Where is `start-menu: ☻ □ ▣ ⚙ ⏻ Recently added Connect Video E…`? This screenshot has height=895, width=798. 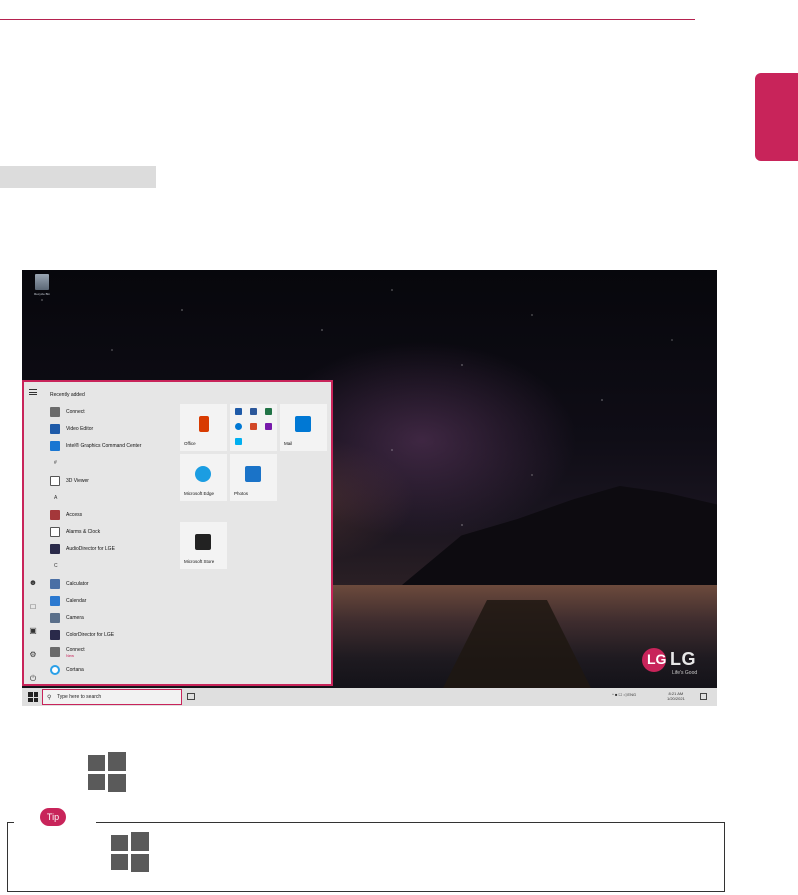
start-menu: ☻ □ ▣ ⚙ ⏻ Recently added Connect Video E… is located at coordinates (177, 533).